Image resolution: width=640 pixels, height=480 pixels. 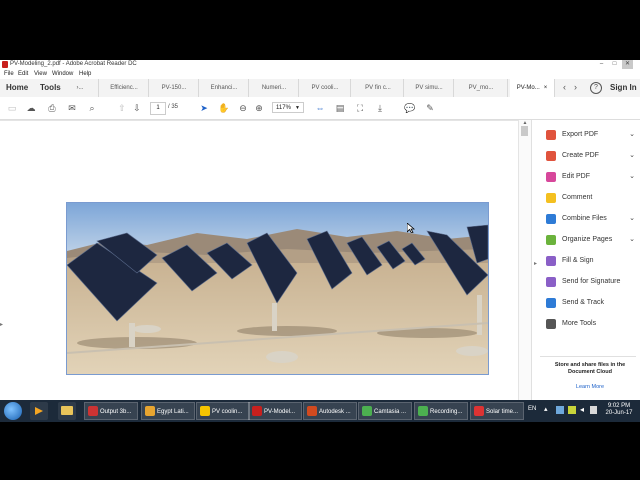 What do you see at coordinates (430, 108) in the screenshot?
I see `highlight-pen-icon: ✎` at bounding box center [430, 108].